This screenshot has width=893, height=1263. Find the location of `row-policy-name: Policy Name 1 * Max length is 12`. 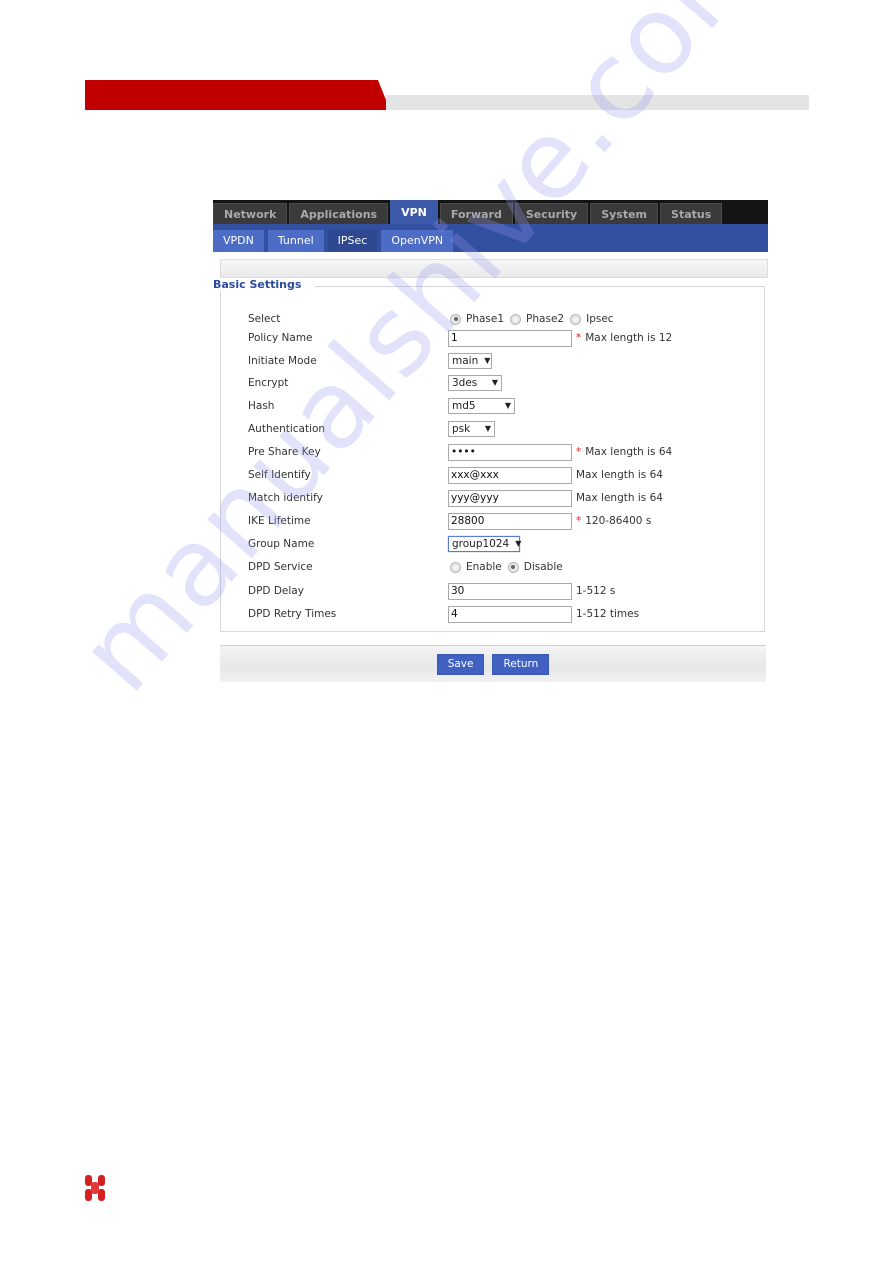

row-policy-name: Policy Name 1 * Max length is 12 is located at coordinates (503, 338).